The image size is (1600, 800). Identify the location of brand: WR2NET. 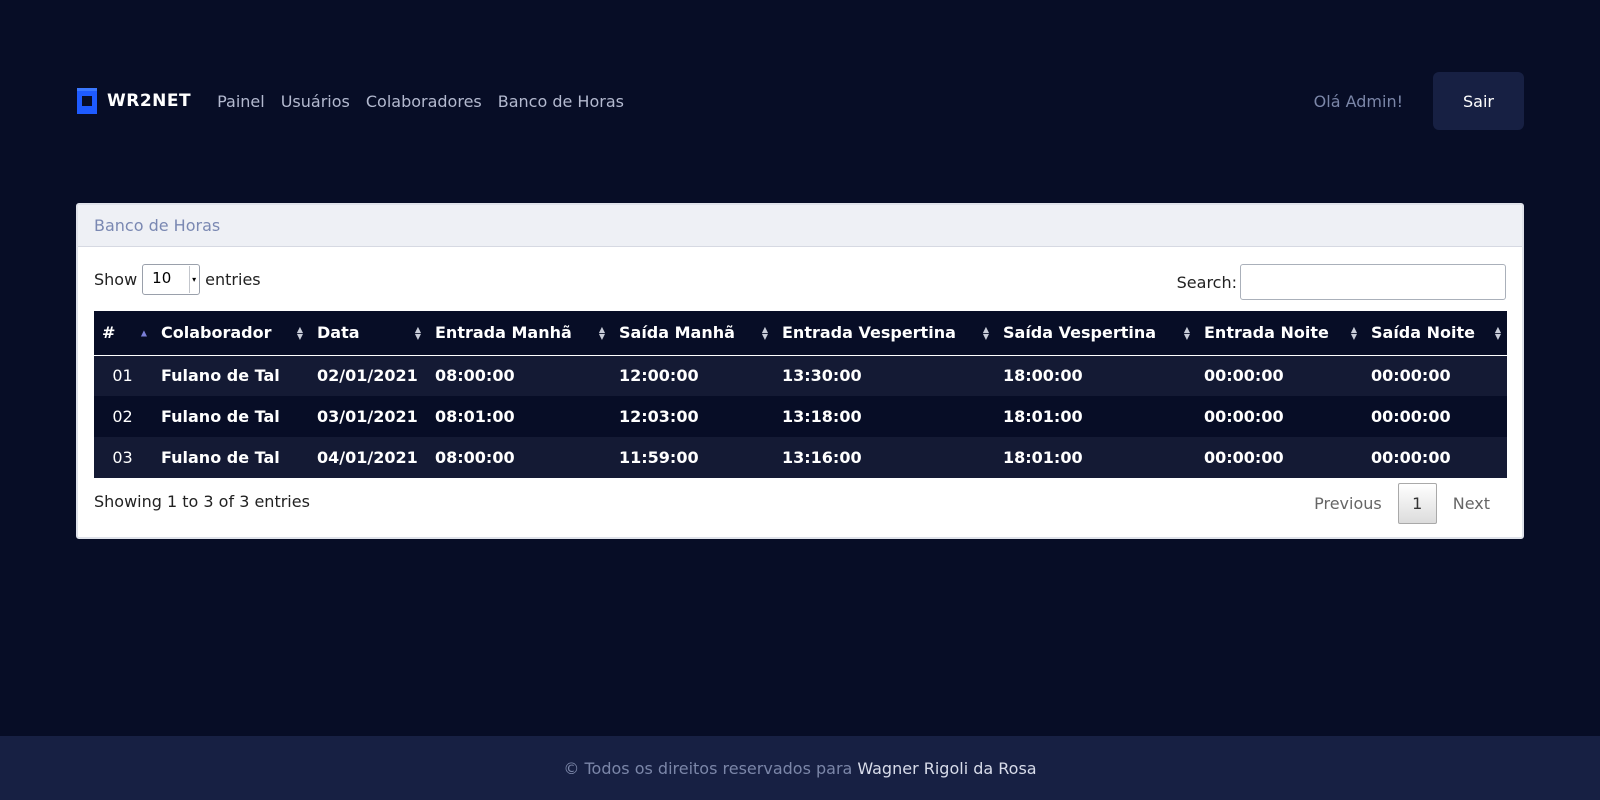
(134, 101).